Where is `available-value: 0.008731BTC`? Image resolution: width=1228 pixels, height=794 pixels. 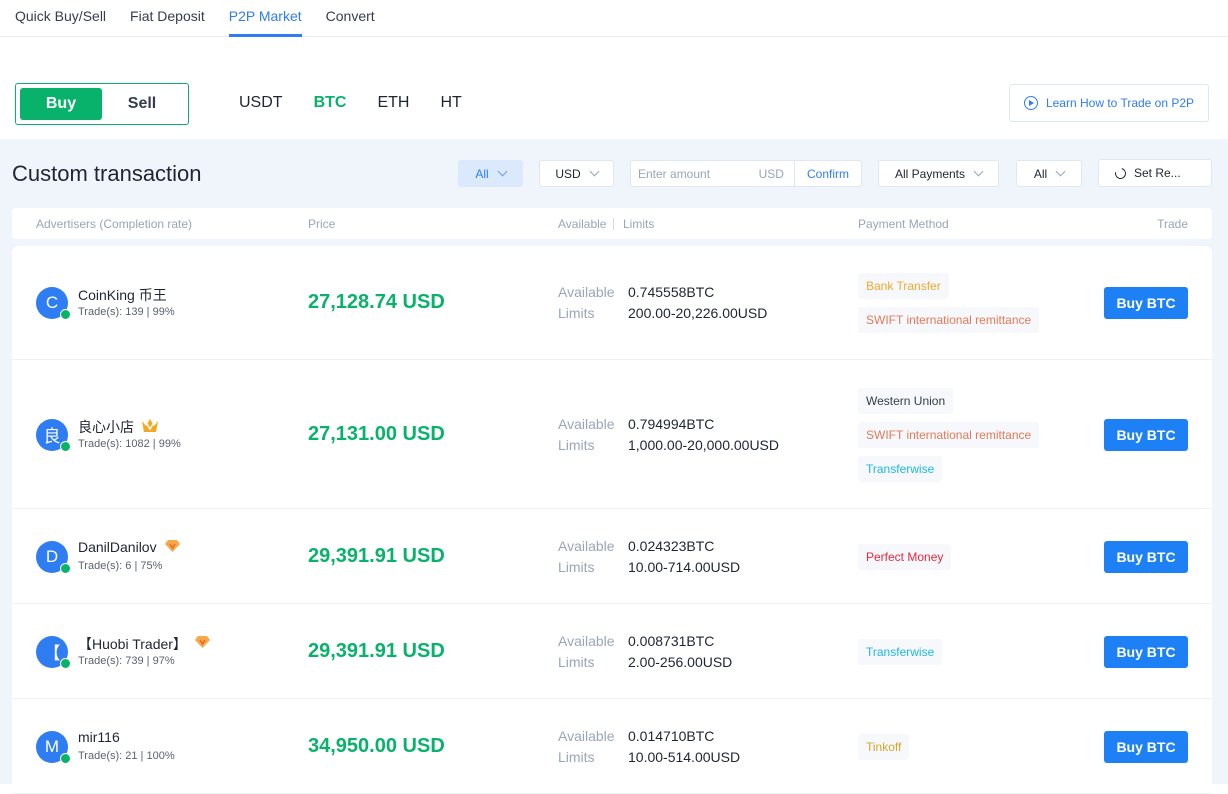 available-value: 0.008731BTC is located at coordinates (671, 640).